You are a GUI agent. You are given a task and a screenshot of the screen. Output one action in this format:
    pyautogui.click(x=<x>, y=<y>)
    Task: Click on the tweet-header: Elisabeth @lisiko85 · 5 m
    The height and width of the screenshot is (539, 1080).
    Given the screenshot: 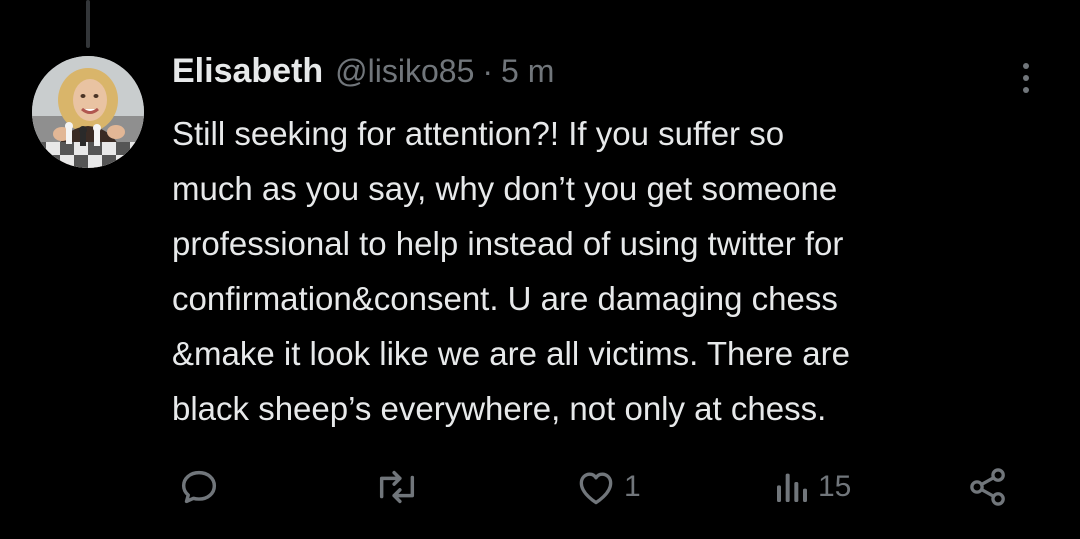 What is the action you would take?
    pyautogui.click(x=612, y=76)
    